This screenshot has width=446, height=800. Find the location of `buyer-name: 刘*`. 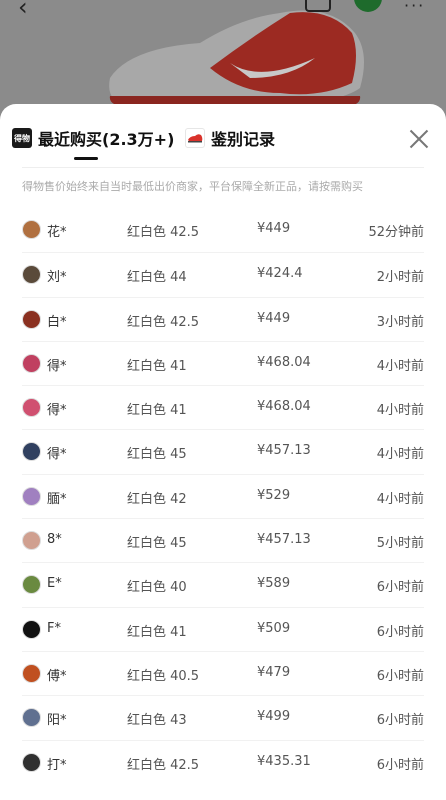

buyer-name: 刘* is located at coordinates (57, 278).